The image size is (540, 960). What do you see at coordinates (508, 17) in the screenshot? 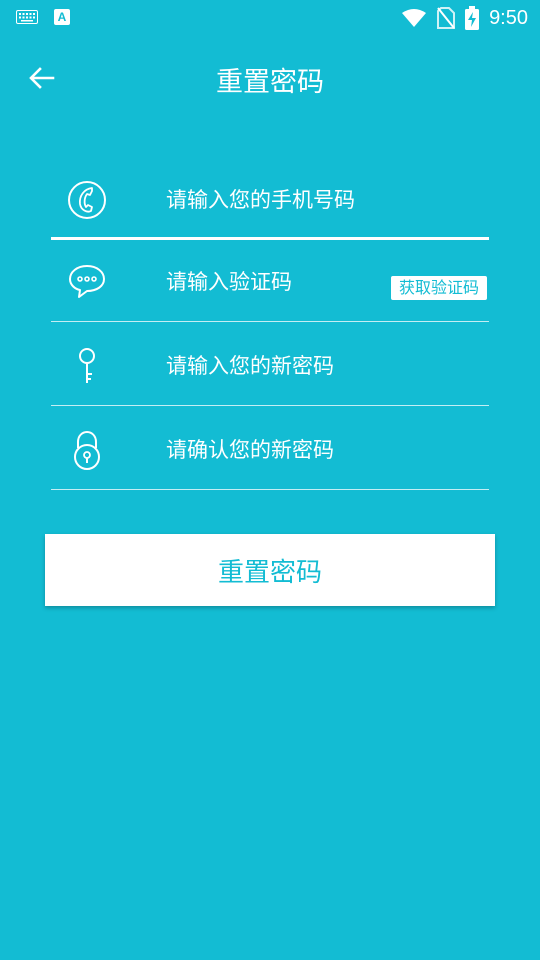
I see `status-time: 9:50` at bounding box center [508, 17].